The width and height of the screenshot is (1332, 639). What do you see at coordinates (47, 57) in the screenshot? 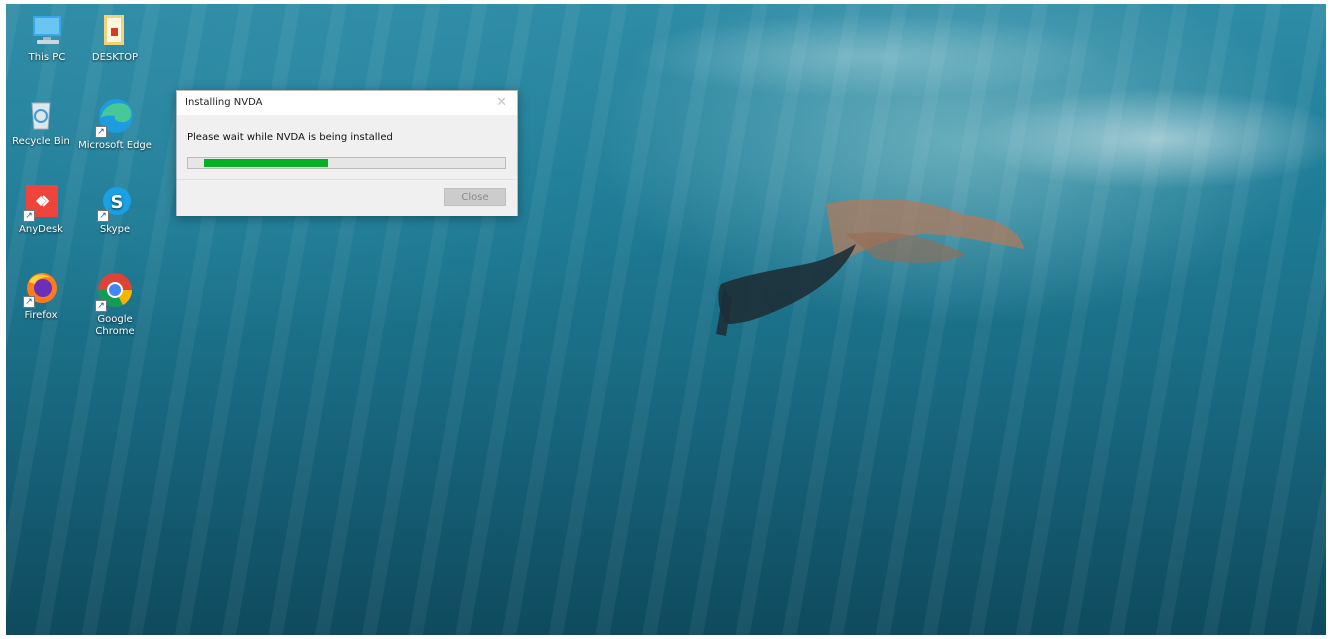
I see `desktop-icon-label: This PC` at bounding box center [47, 57].